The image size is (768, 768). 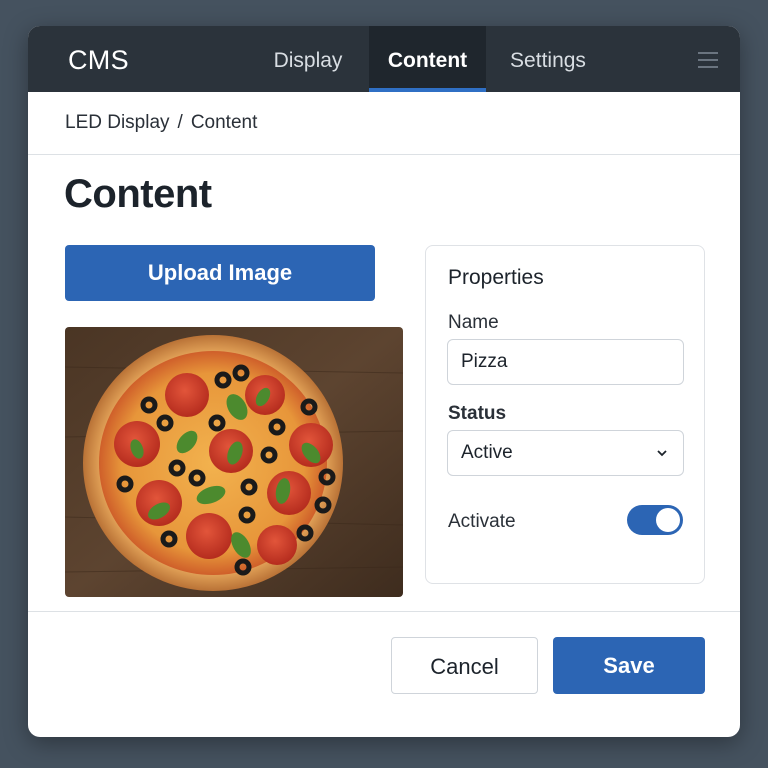 What do you see at coordinates (138, 194) in the screenshot?
I see `page-title: Content` at bounding box center [138, 194].